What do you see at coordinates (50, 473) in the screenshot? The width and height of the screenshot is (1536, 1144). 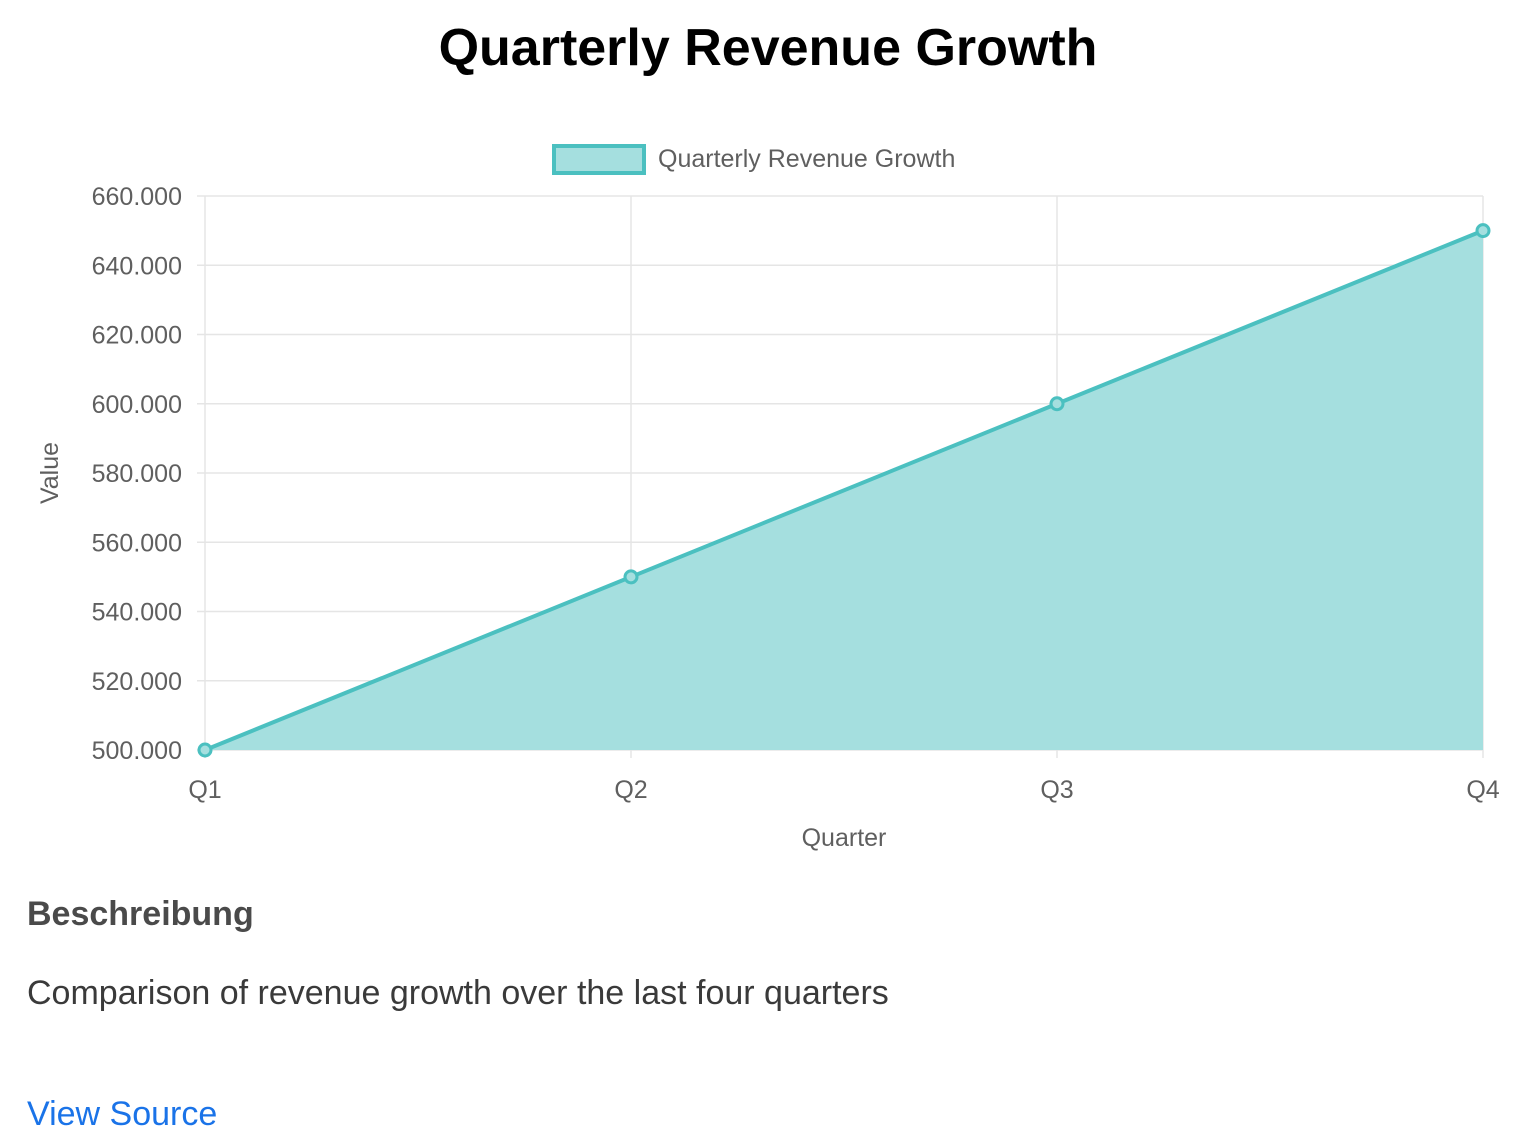 I see `y-axis-title: Value` at bounding box center [50, 473].